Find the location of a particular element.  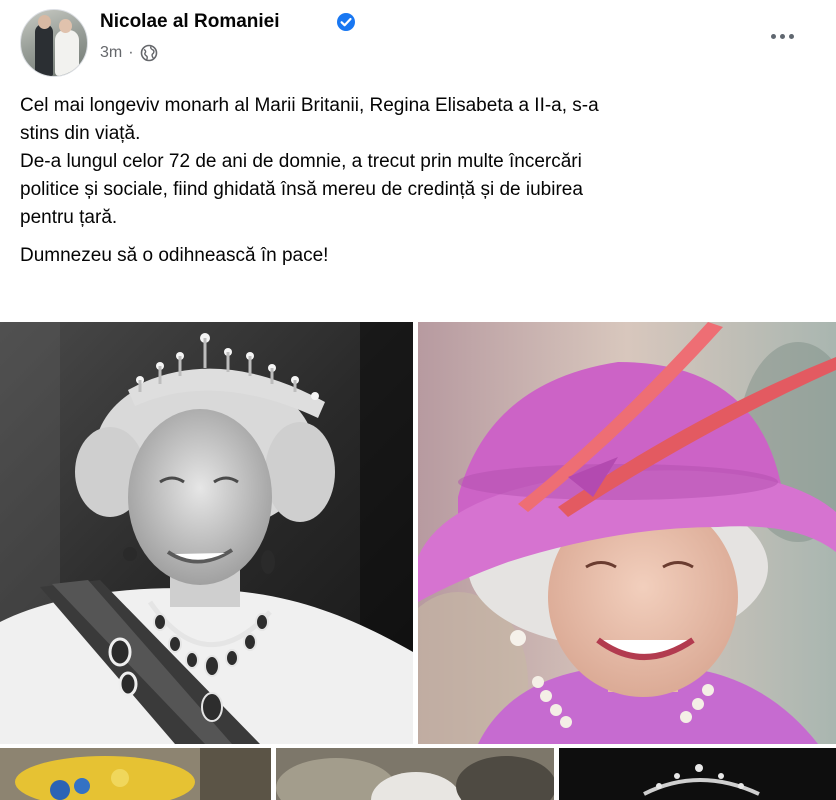

avatar-bride-head is located at coordinates (65, 26).